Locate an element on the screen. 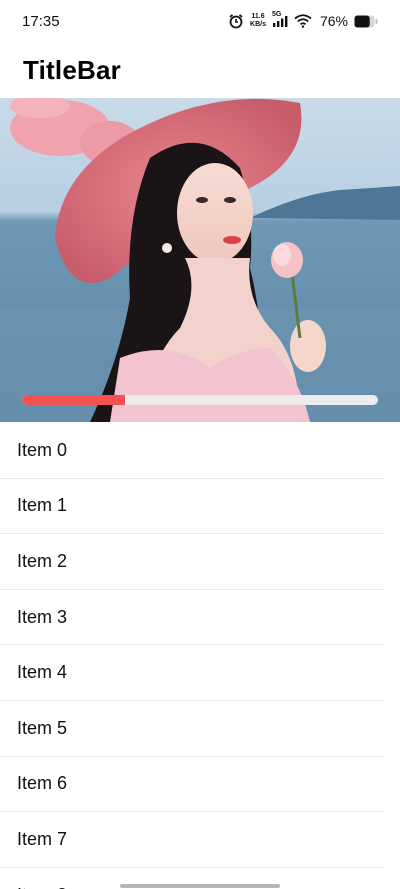 The height and width of the screenshot is (889, 400). list-item-label: Item 1 is located at coordinates (42, 505).